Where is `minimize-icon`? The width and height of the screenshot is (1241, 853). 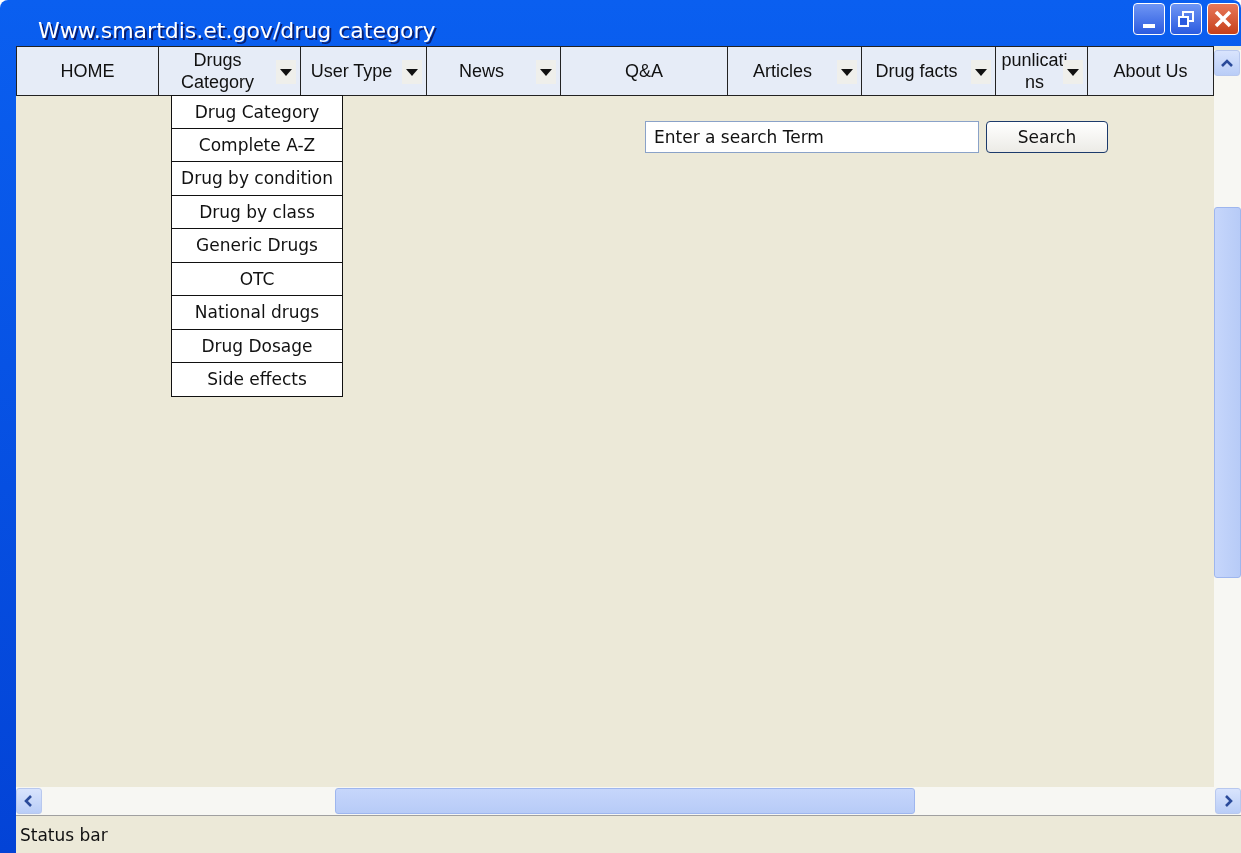
minimize-icon is located at coordinates (1149, 26).